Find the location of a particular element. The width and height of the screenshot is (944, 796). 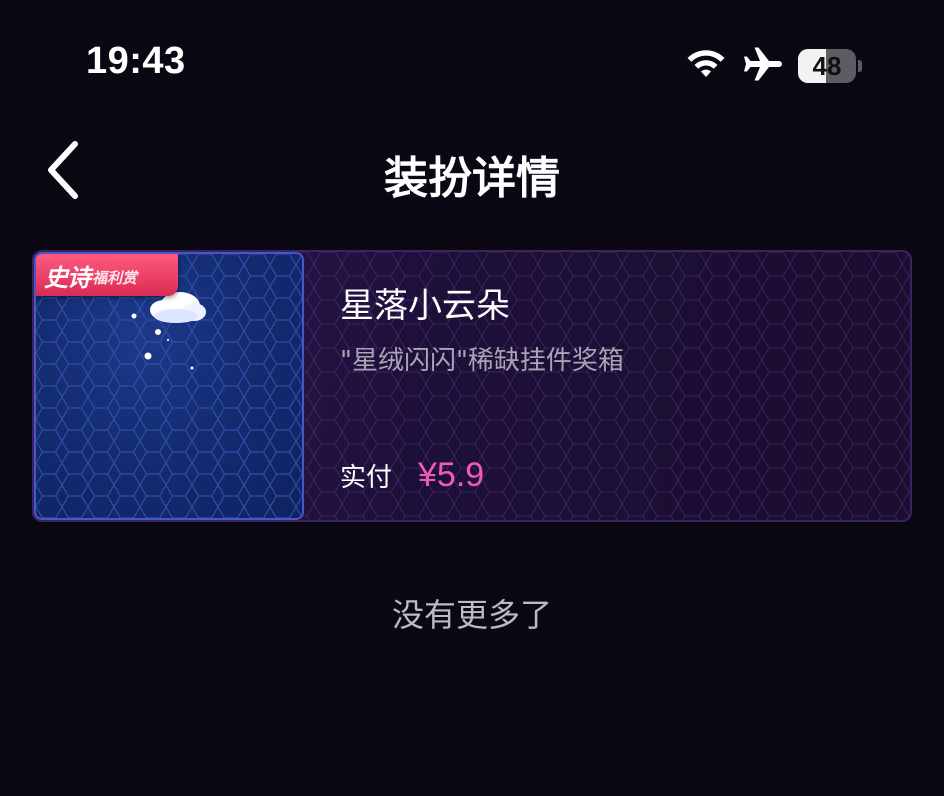

nav-header: 装扮详情 is located at coordinates (472, 175).